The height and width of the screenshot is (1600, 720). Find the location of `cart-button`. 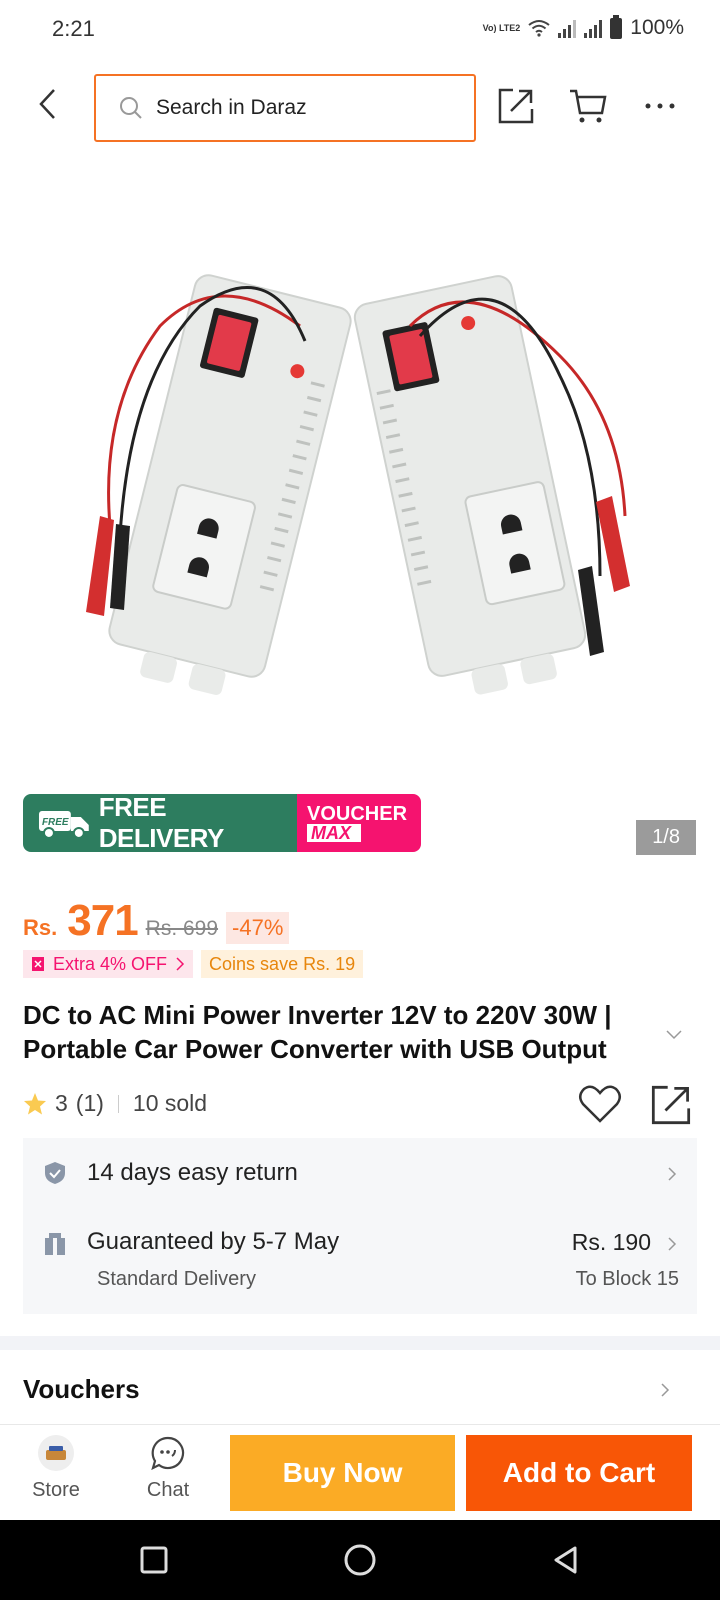

cart-button is located at coordinates (588, 106).